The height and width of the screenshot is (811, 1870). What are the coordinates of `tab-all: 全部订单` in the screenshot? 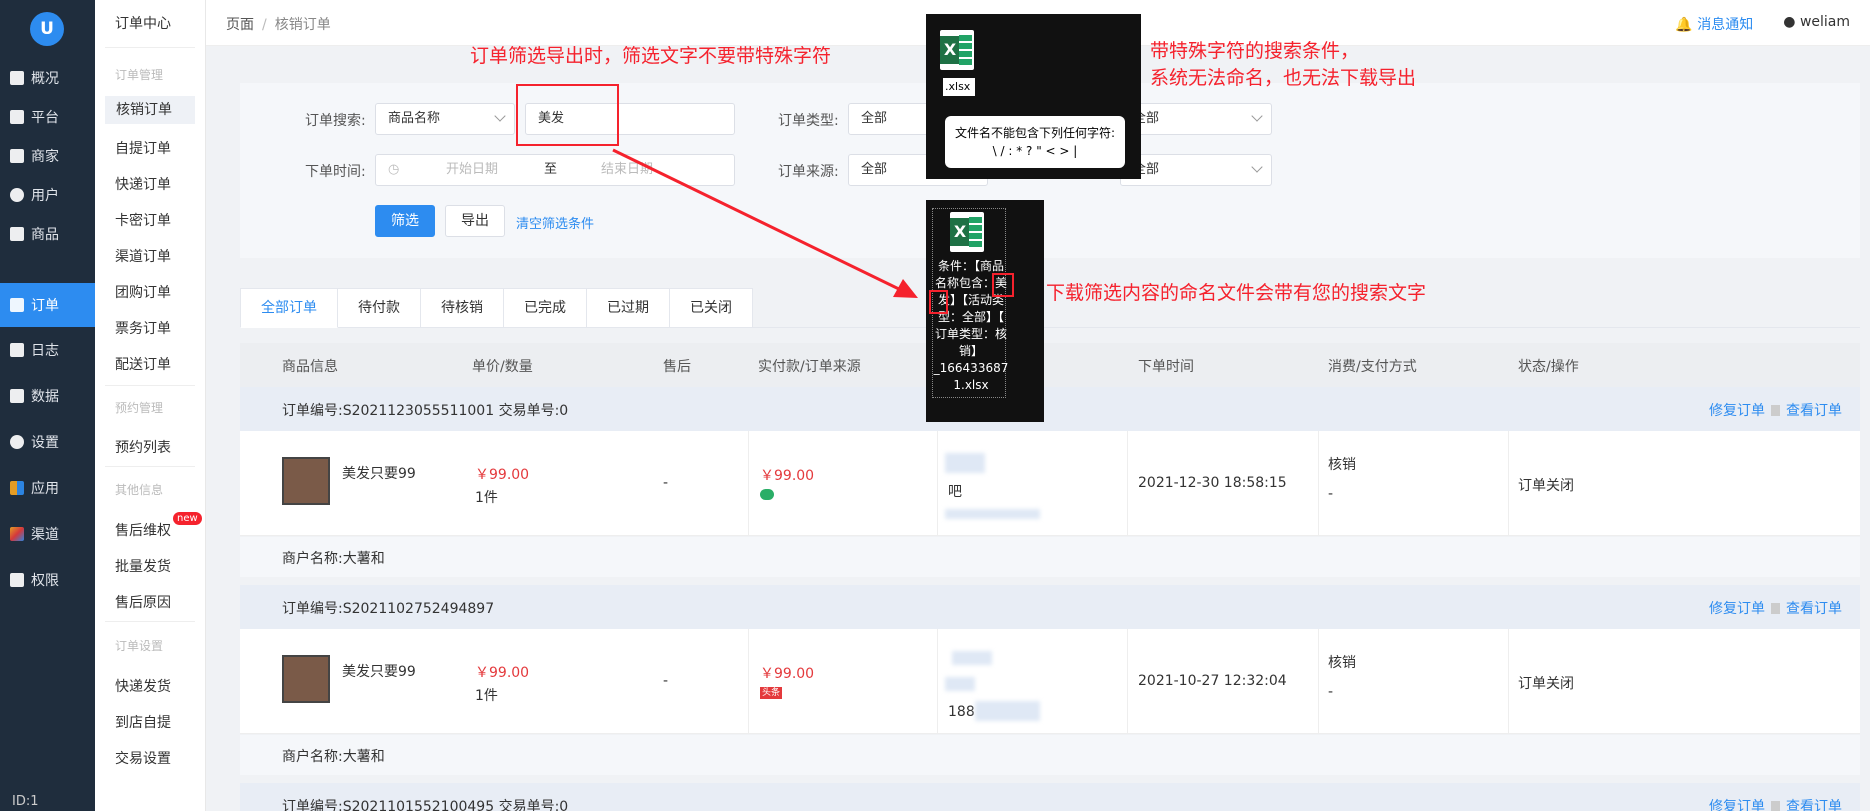 It's located at (289, 308).